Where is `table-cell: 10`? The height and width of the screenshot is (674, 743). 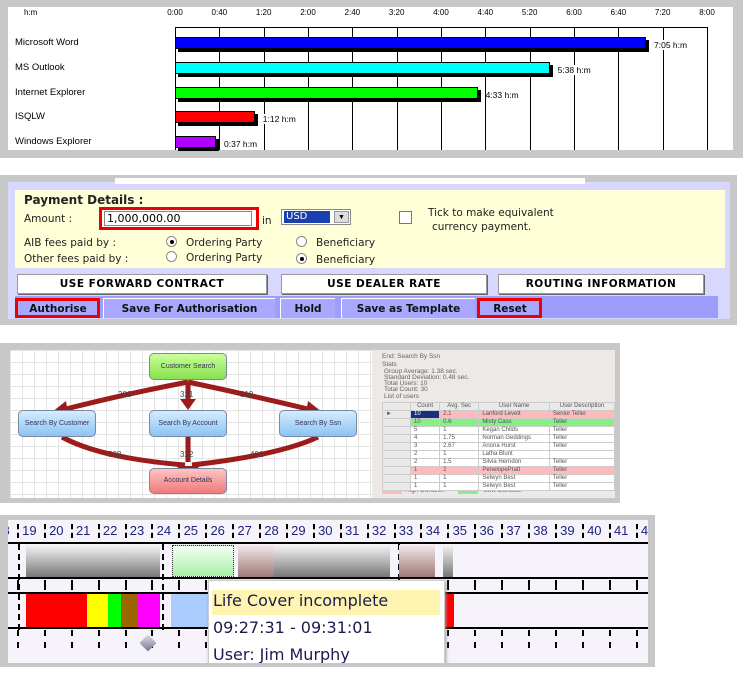
table-cell: 10 is located at coordinates (425, 422).